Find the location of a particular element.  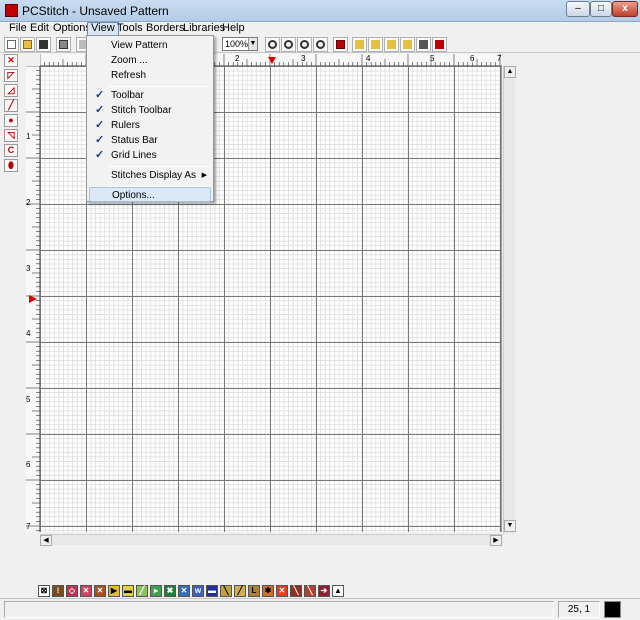

status-bar-item: ✓ Status Bar is located at coordinates (150, 140).